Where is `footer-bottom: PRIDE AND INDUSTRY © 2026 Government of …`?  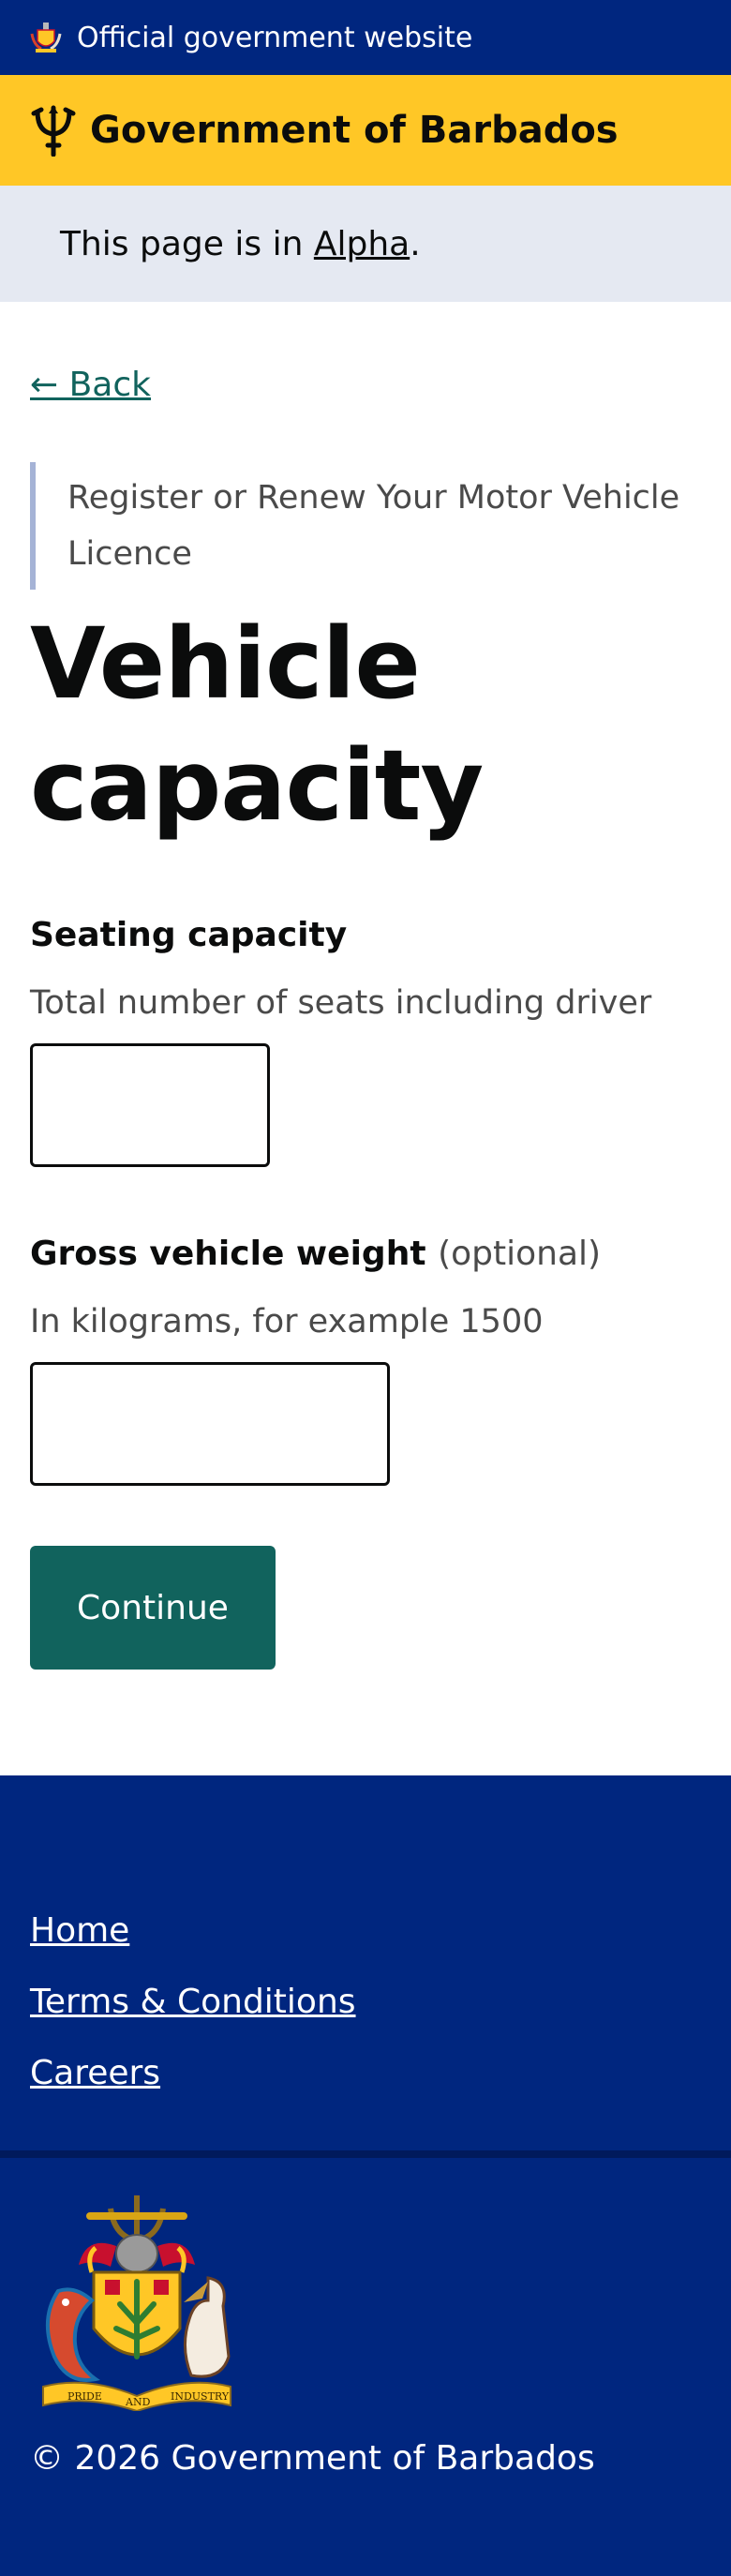 footer-bottom: PRIDE AND INDUSTRY © 2026 Government of … is located at coordinates (365, 2318).